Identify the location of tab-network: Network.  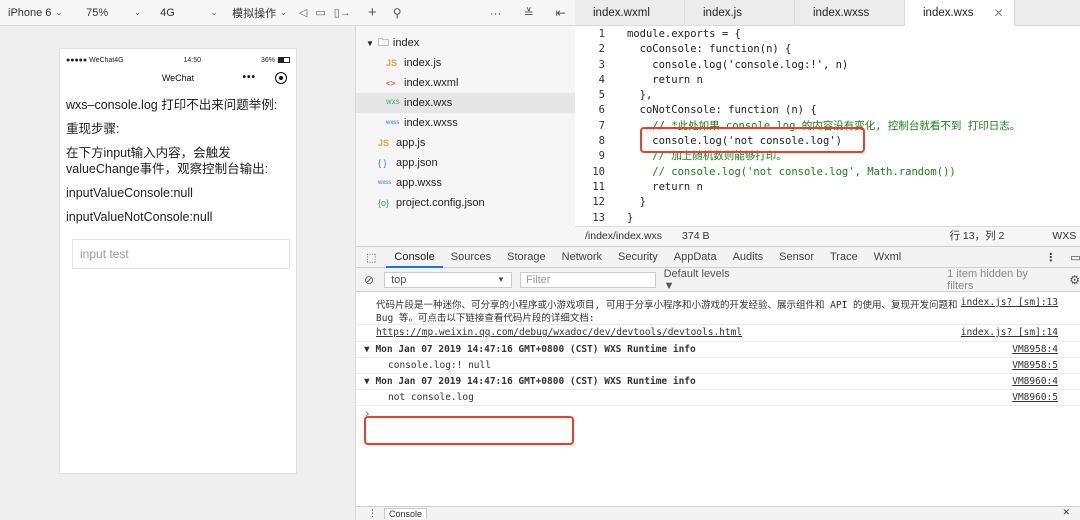
(582, 257).